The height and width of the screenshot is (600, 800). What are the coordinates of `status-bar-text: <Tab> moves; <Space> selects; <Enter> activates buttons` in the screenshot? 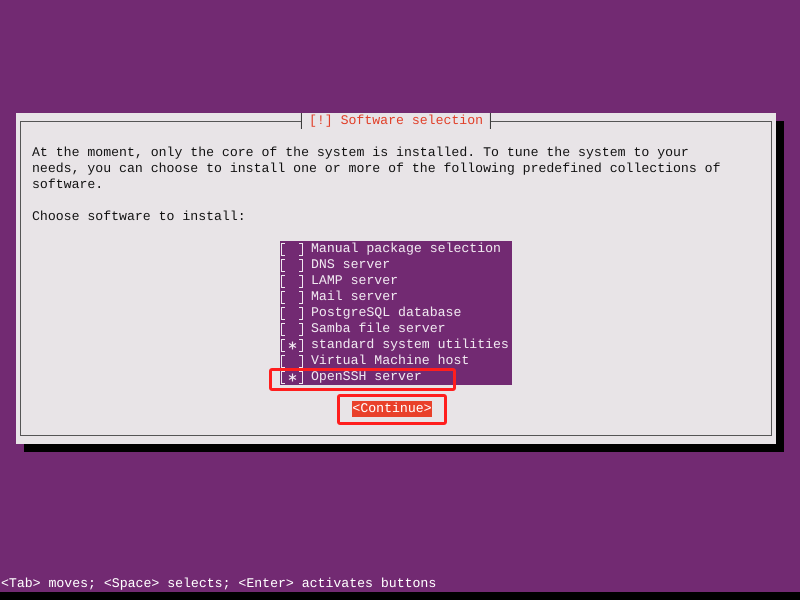 It's located at (219, 584).